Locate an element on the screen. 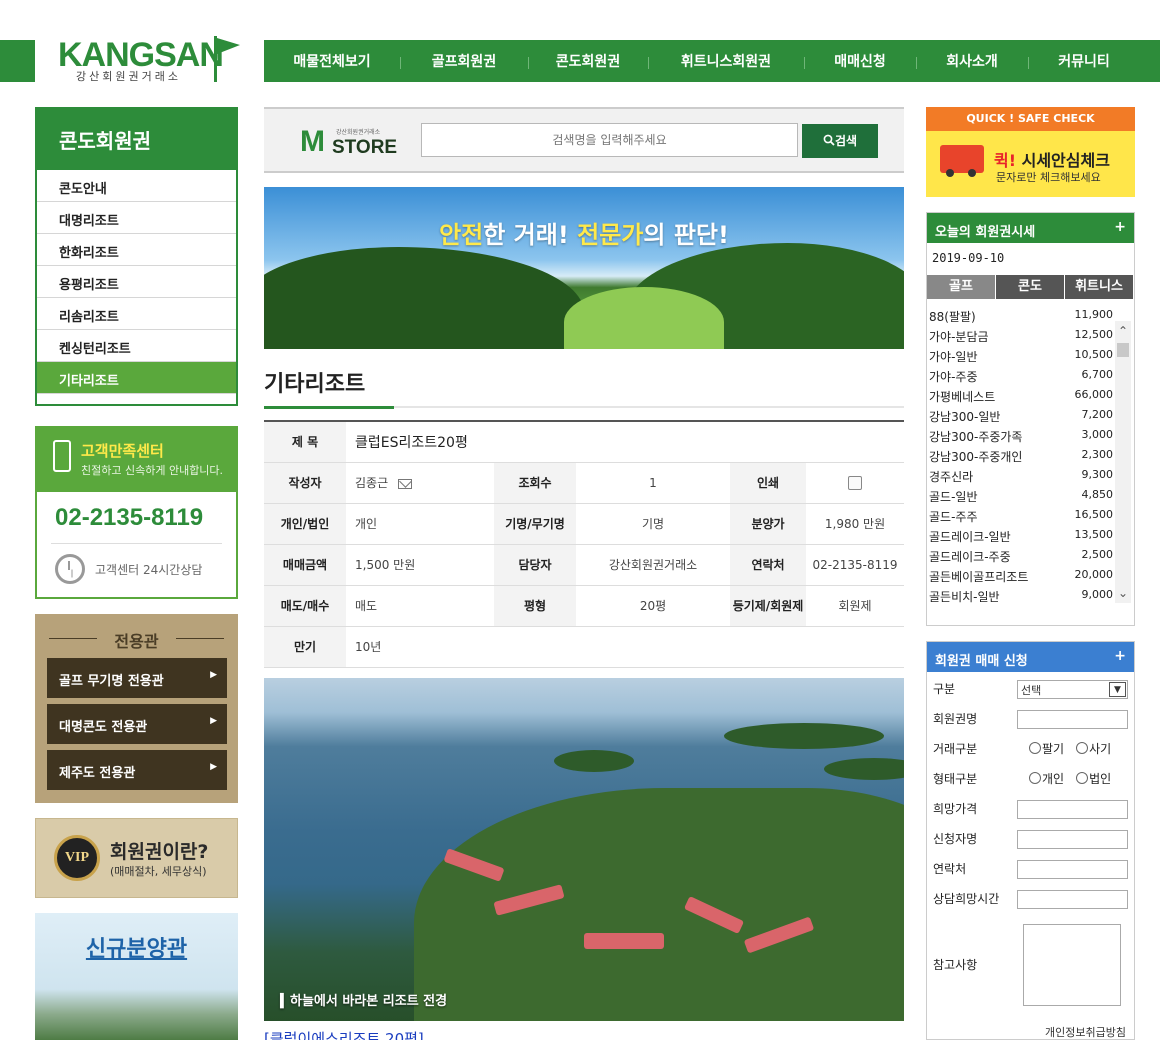  trade-request-header: 회원권 매매 신청 + is located at coordinates (1030, 657).